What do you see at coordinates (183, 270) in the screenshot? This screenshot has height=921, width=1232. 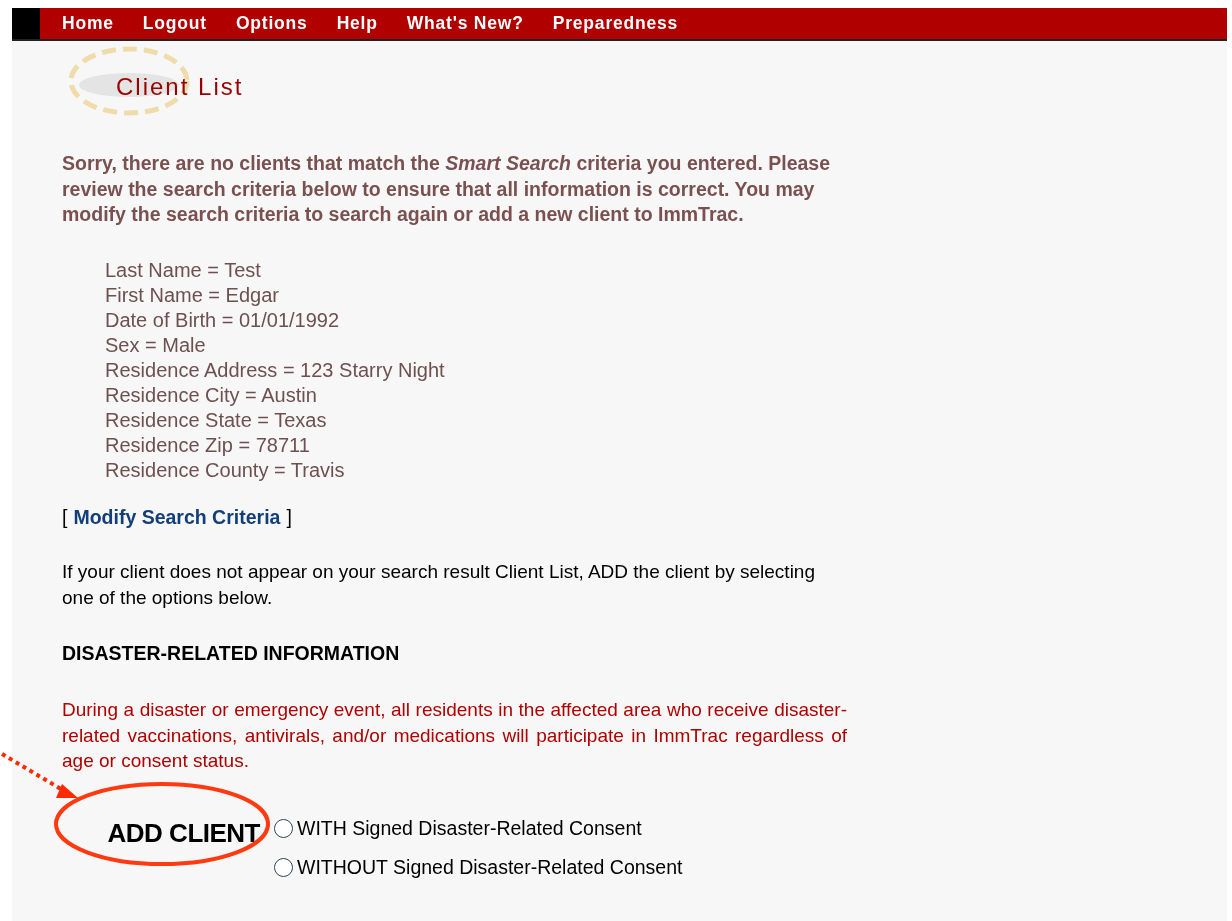 I see `criteria-line: Last Name = Test` at bounding box center [183, 270].